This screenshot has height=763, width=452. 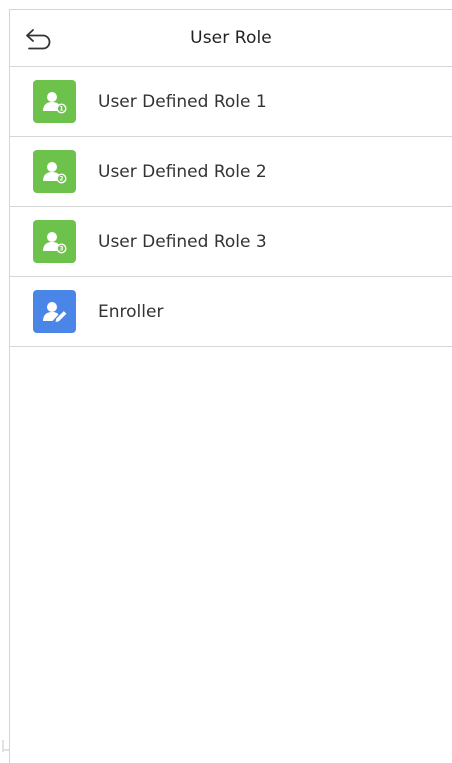 What do you see at coordinates (54, 241) in the screenshot?
I see `user-role-3-icon: 3` at bounding box center [54, 241].